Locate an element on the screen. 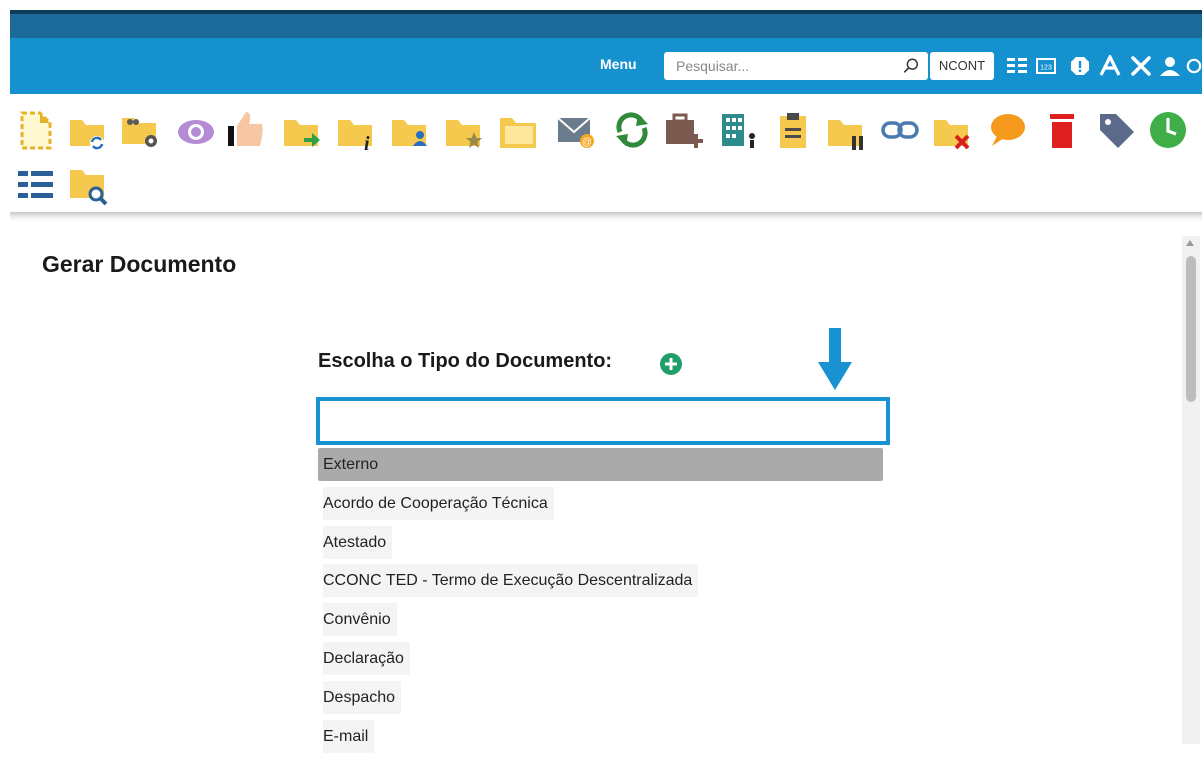 The height and width of the screenshot is (758, 1202). scroll-up-icon is located at coordinates (1190, 243).